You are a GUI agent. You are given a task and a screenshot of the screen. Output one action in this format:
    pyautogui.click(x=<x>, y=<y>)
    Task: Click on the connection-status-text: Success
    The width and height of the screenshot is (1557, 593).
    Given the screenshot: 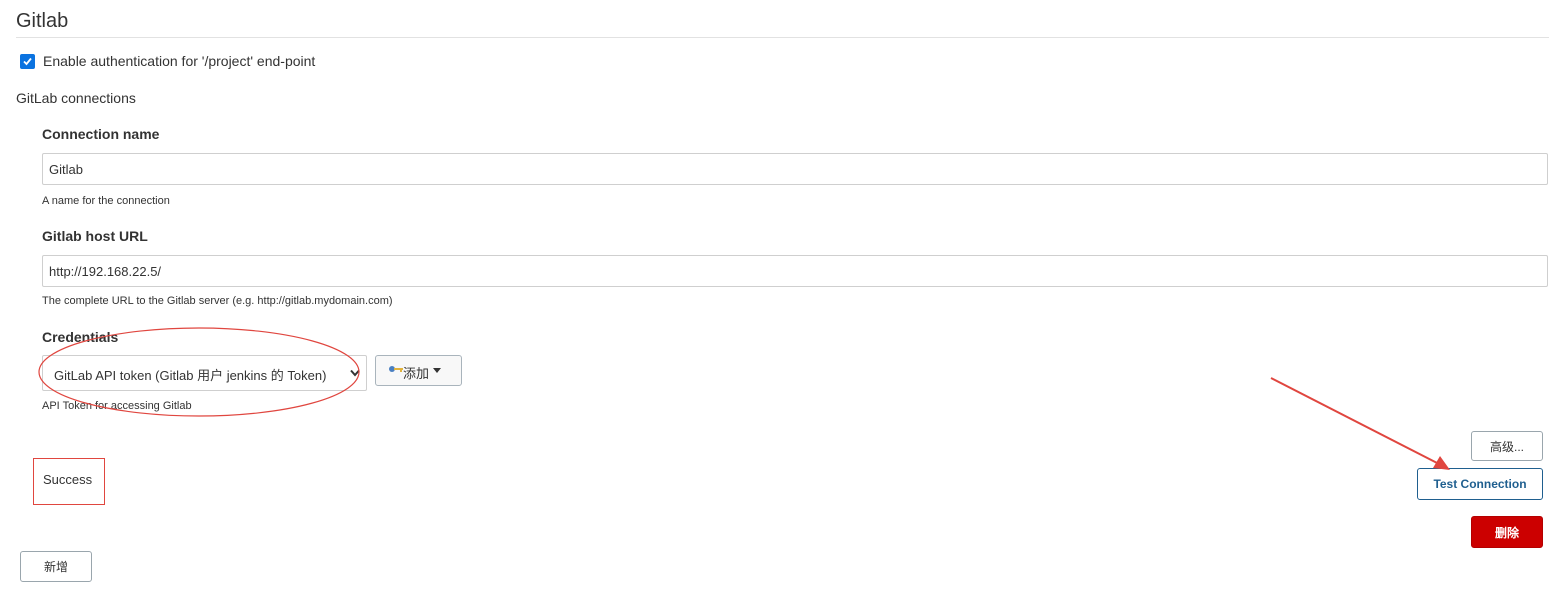 What is the action you would take?
    pyautogui.click(x=68, y=479)
    